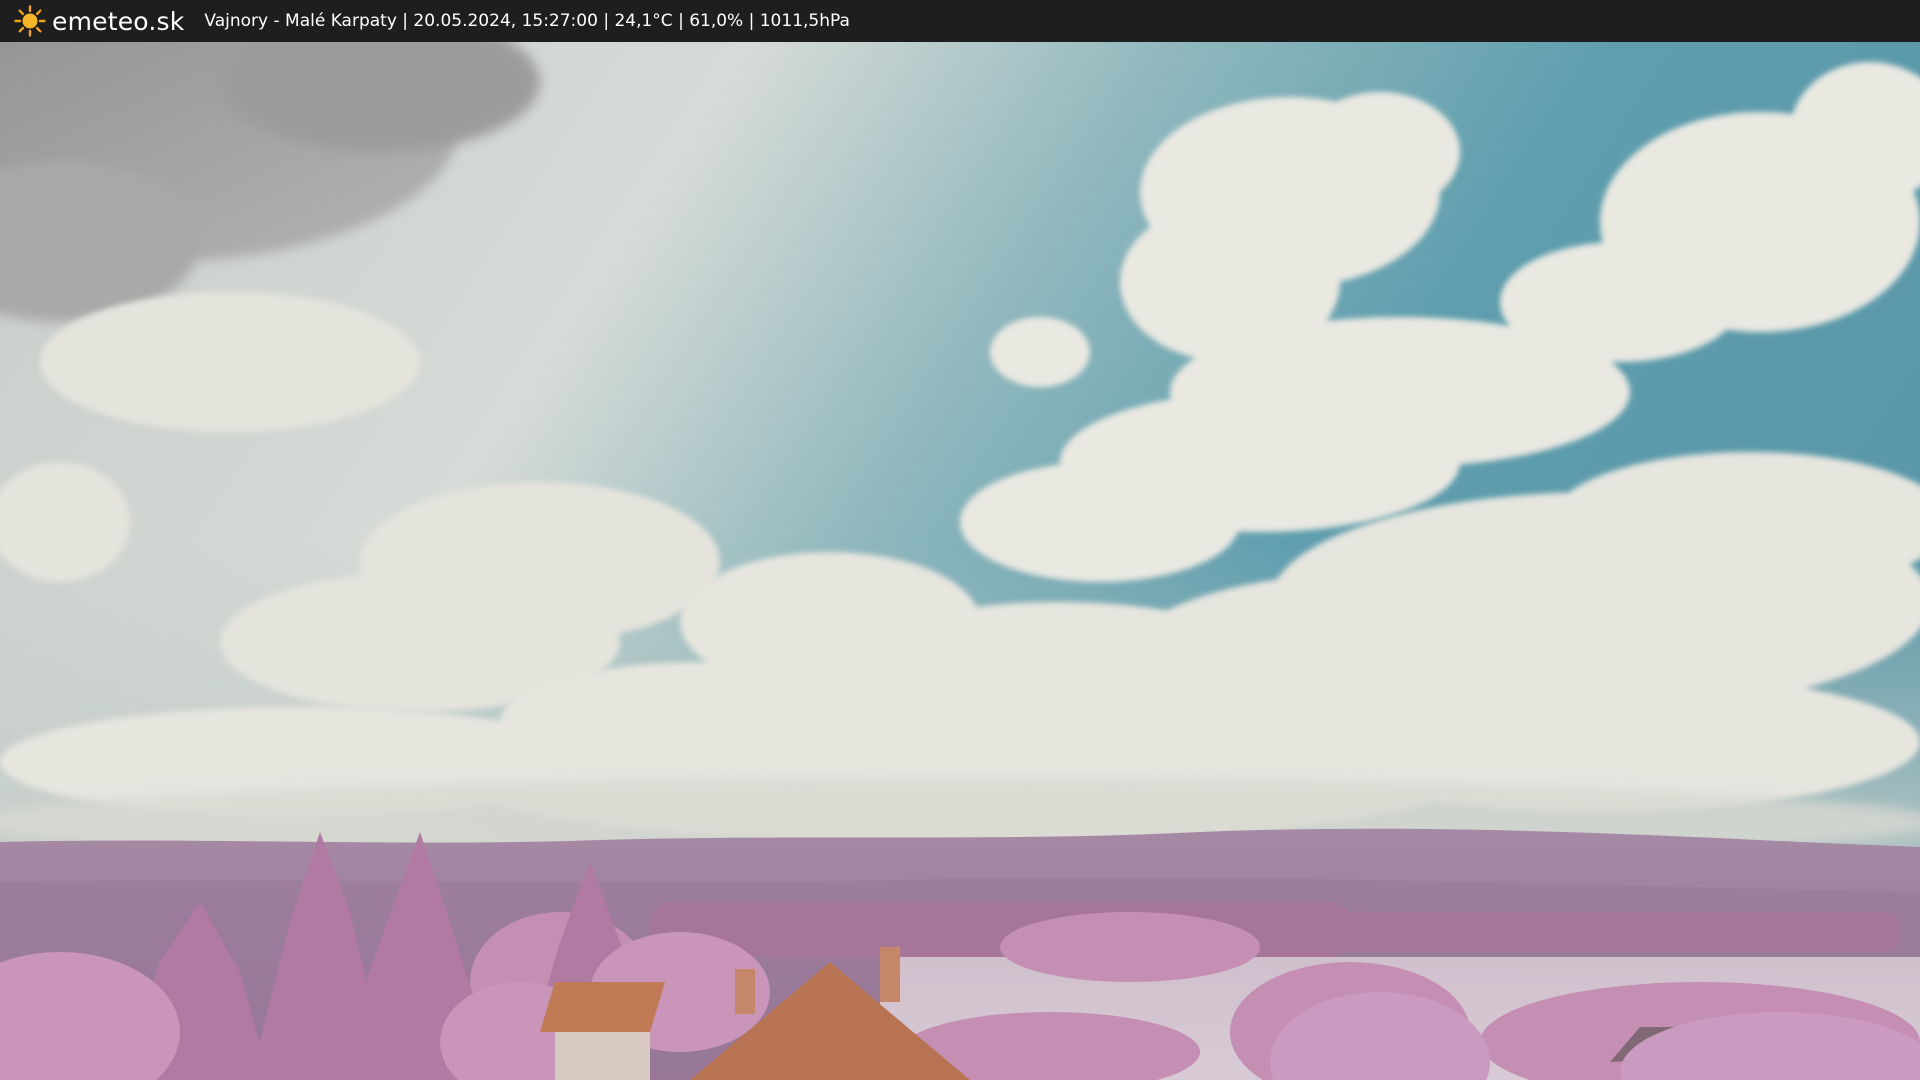 This screenshot has width=1920, height=1080. I want to click on brand-name: emeteo.sk, so click(118, 21).